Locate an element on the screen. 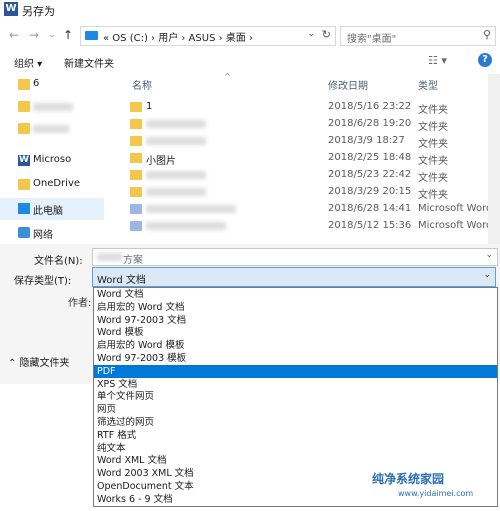 Image resolution: width=500 pixels, height=511 pixels. dropdown-option: 纯文本 is located at coordinates (295, 448).